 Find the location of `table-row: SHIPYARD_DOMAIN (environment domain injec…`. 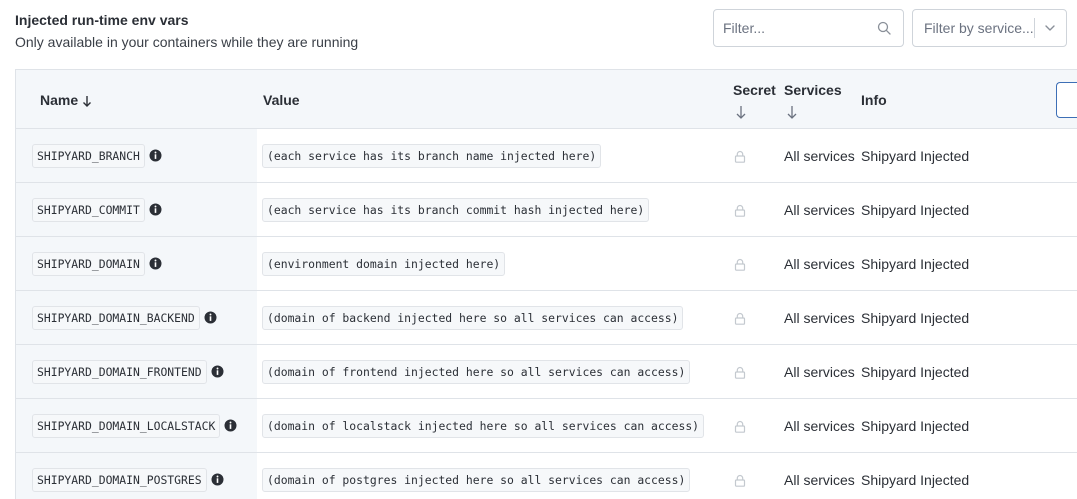

table-row: SHIPYARD_DOMAIN (environment domain injec… is located at coordinates (546, 264).